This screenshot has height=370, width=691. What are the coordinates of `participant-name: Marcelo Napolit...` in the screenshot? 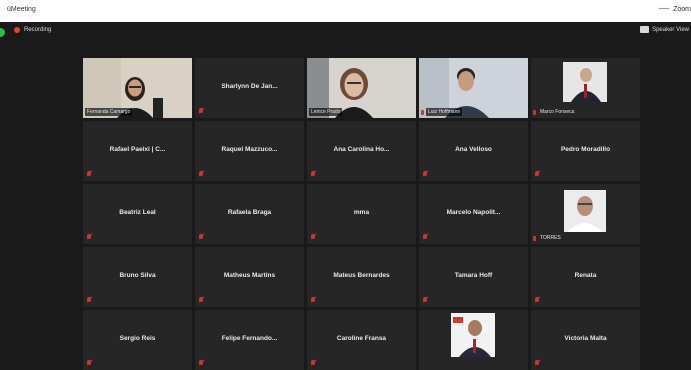 It's located at (473, 212).